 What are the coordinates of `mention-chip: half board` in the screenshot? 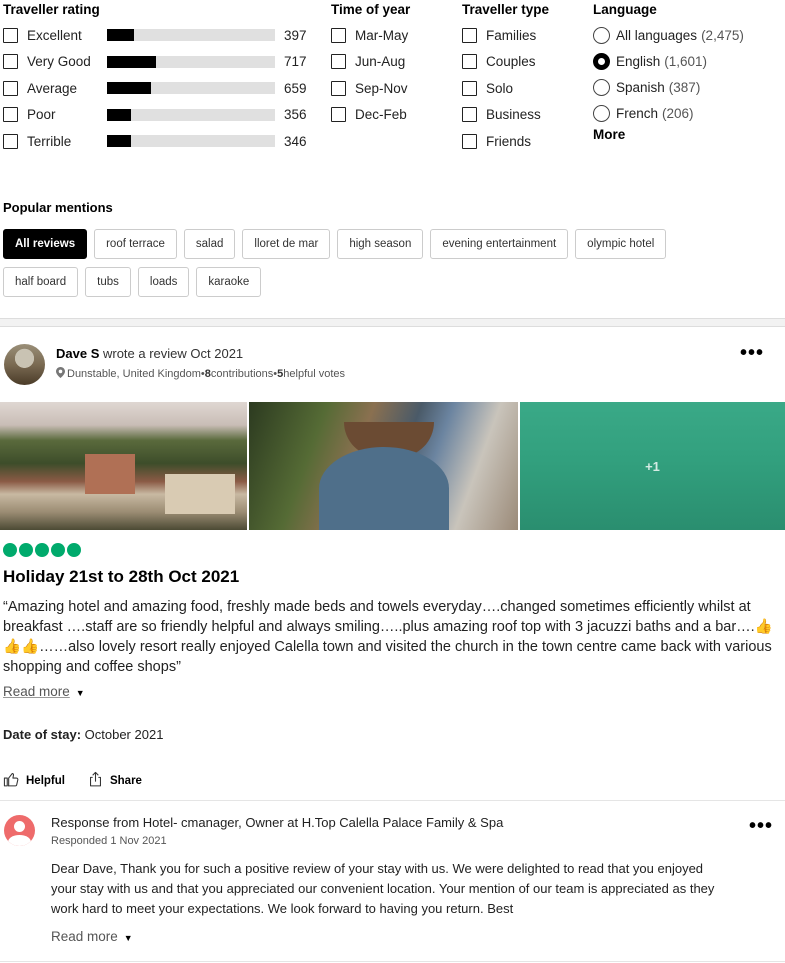 It's located at (41, 282).